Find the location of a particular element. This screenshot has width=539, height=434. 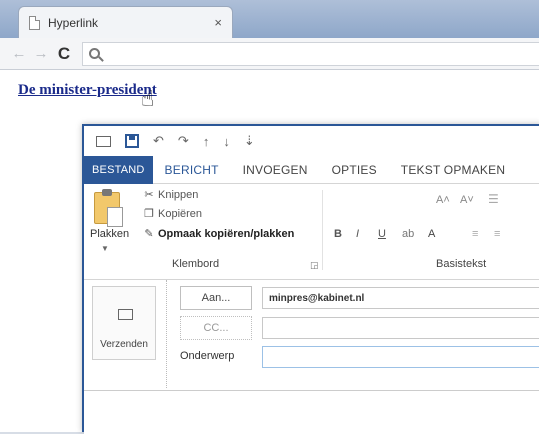

search-icon is located at coordinates (94, 53).